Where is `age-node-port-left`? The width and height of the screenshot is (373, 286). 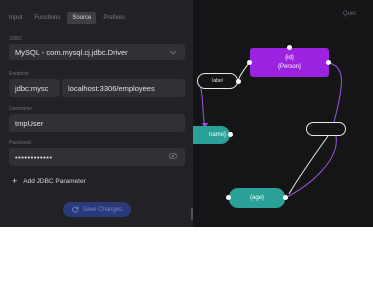
age-node-port-left is located at coordinates (228, 197).